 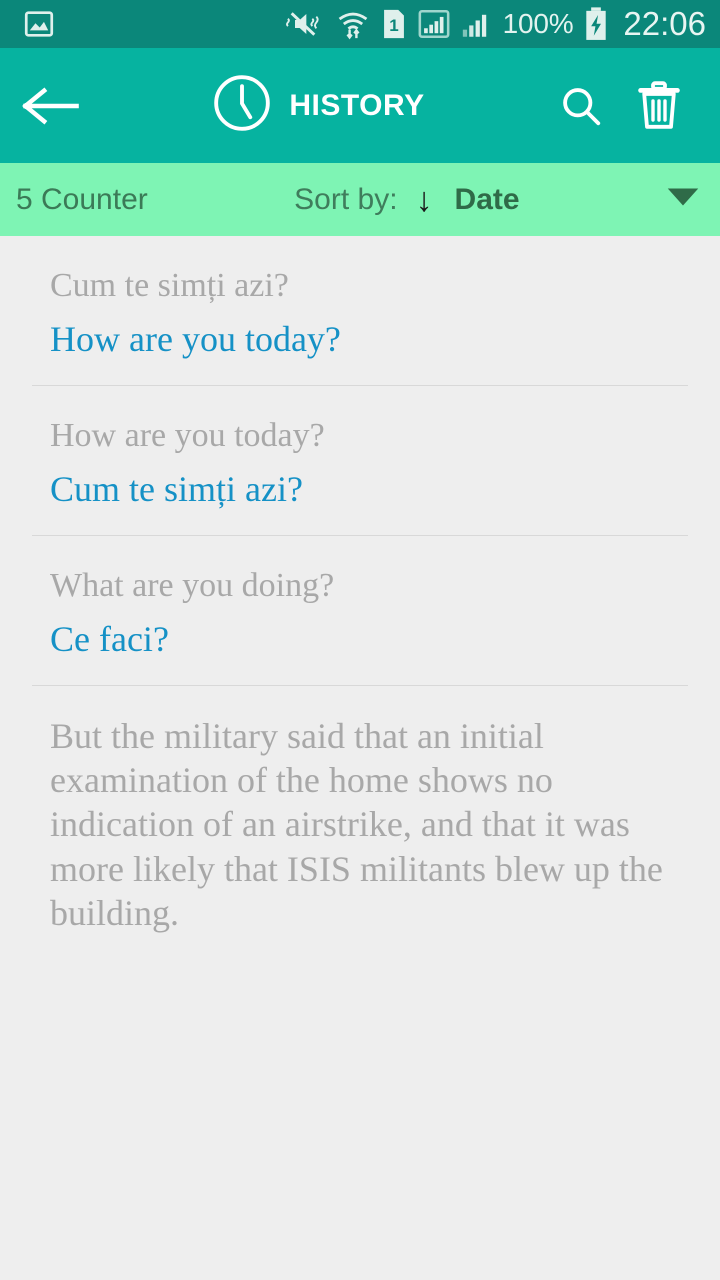 I want to click on history-target-text: How are you today?, so click(x=195, y=339).